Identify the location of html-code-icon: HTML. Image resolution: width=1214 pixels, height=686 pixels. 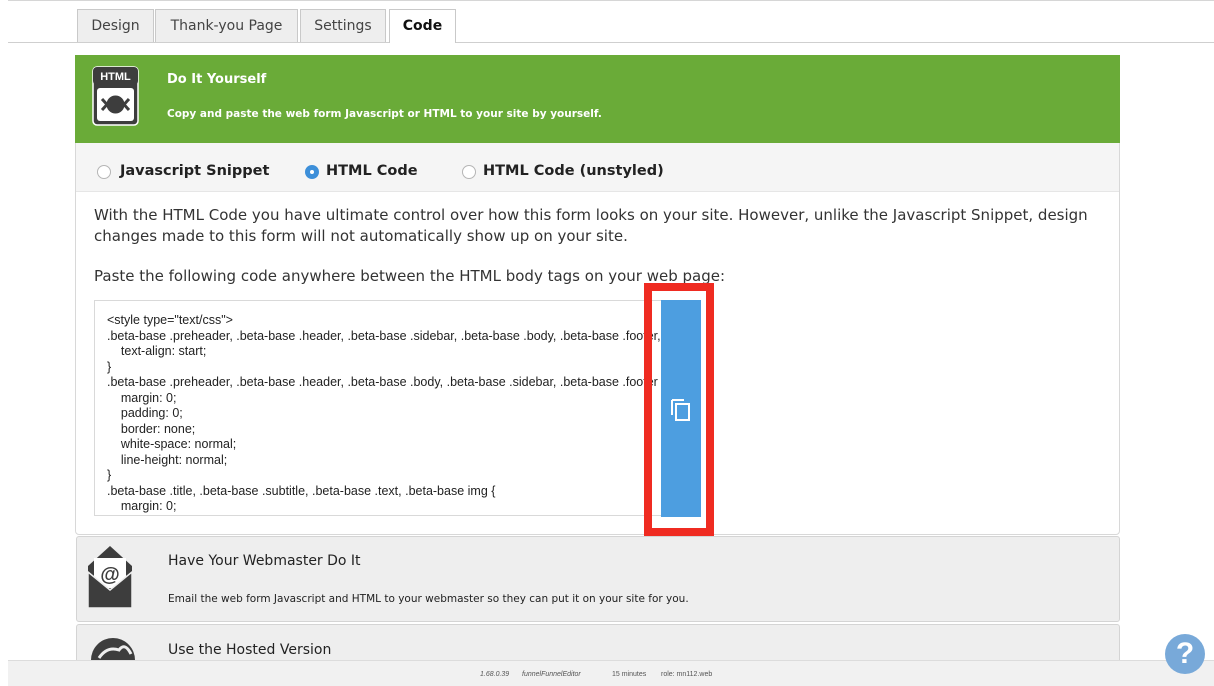
(115, 96).